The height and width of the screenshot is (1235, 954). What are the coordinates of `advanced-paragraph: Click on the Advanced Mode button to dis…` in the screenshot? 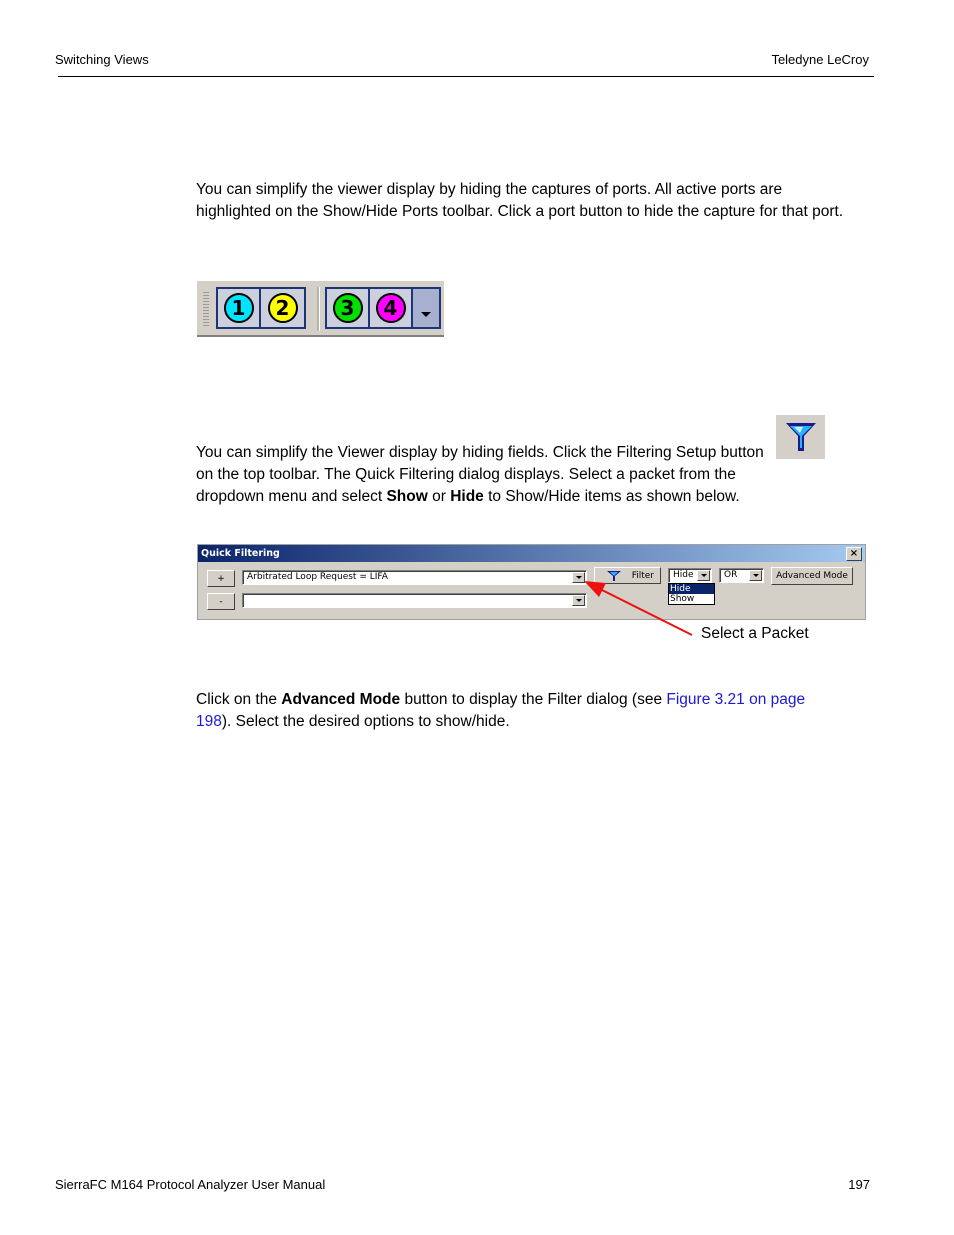 It's located at (501, 710).